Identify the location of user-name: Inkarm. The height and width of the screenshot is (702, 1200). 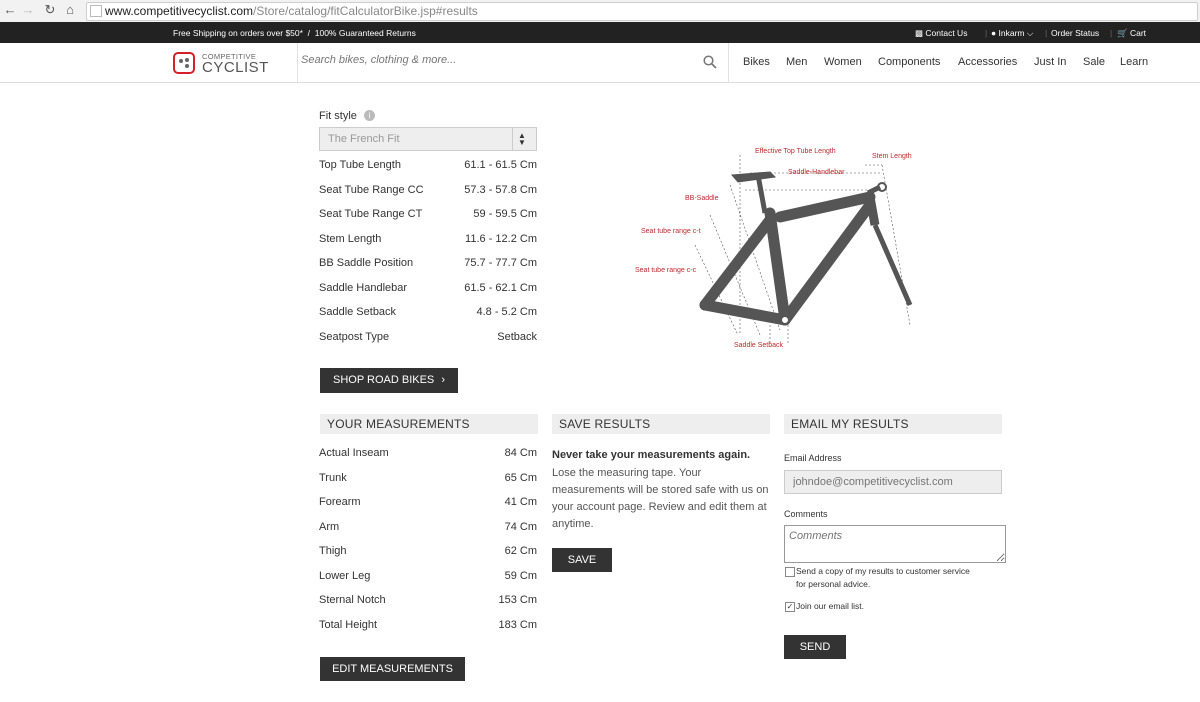
(1011, 33).